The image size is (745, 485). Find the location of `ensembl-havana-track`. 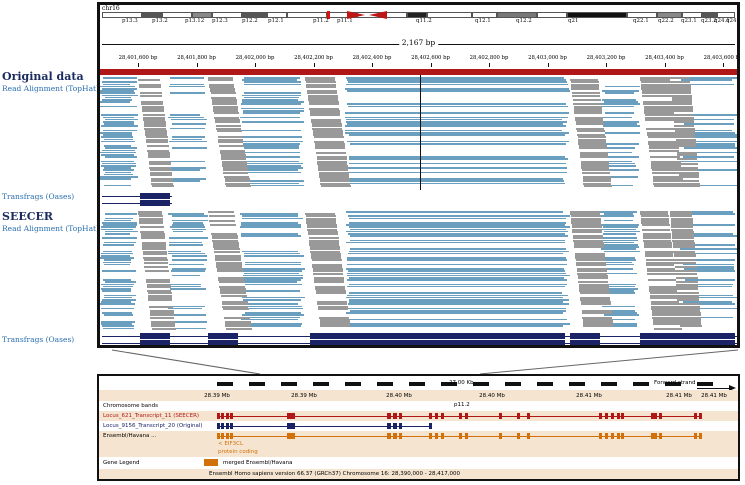

ensembl-havana-track is located at coordinates (418, 436).